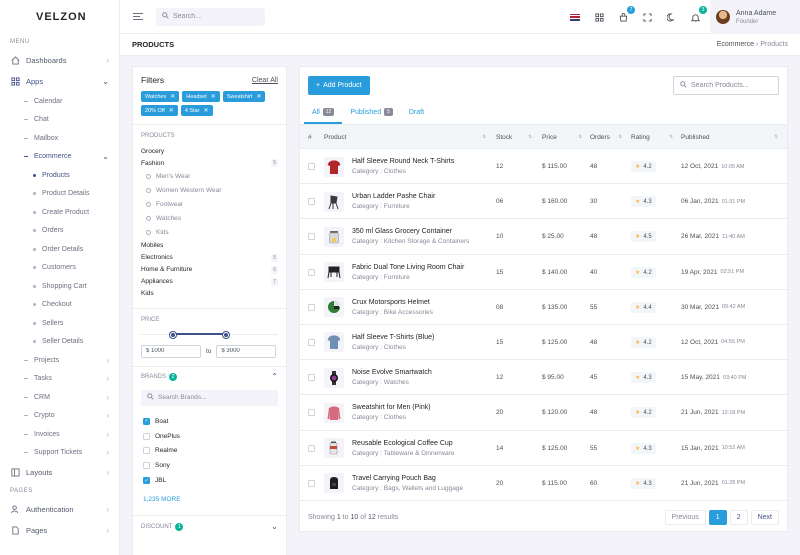 This screenshot has width=800, height=555. I want to click on sidebar-sub-crypto: Crypto ›, so click(59, 416).